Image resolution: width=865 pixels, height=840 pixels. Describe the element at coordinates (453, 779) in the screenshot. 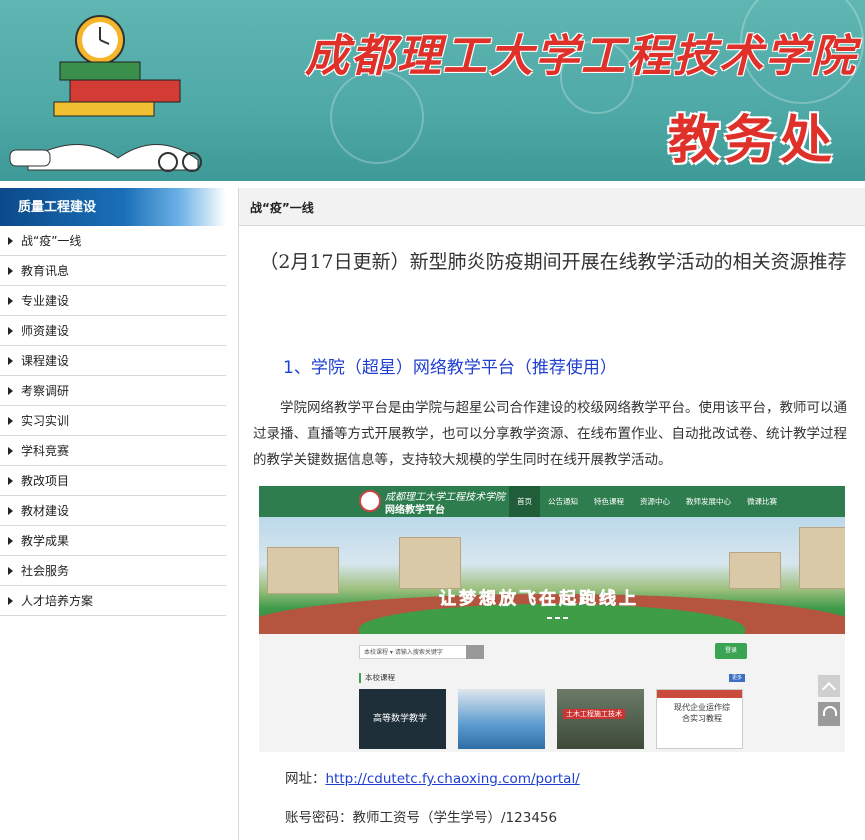

I see `platform-url-link: http://cdutetc.fy.chaoxing.com/portal/` at that location.